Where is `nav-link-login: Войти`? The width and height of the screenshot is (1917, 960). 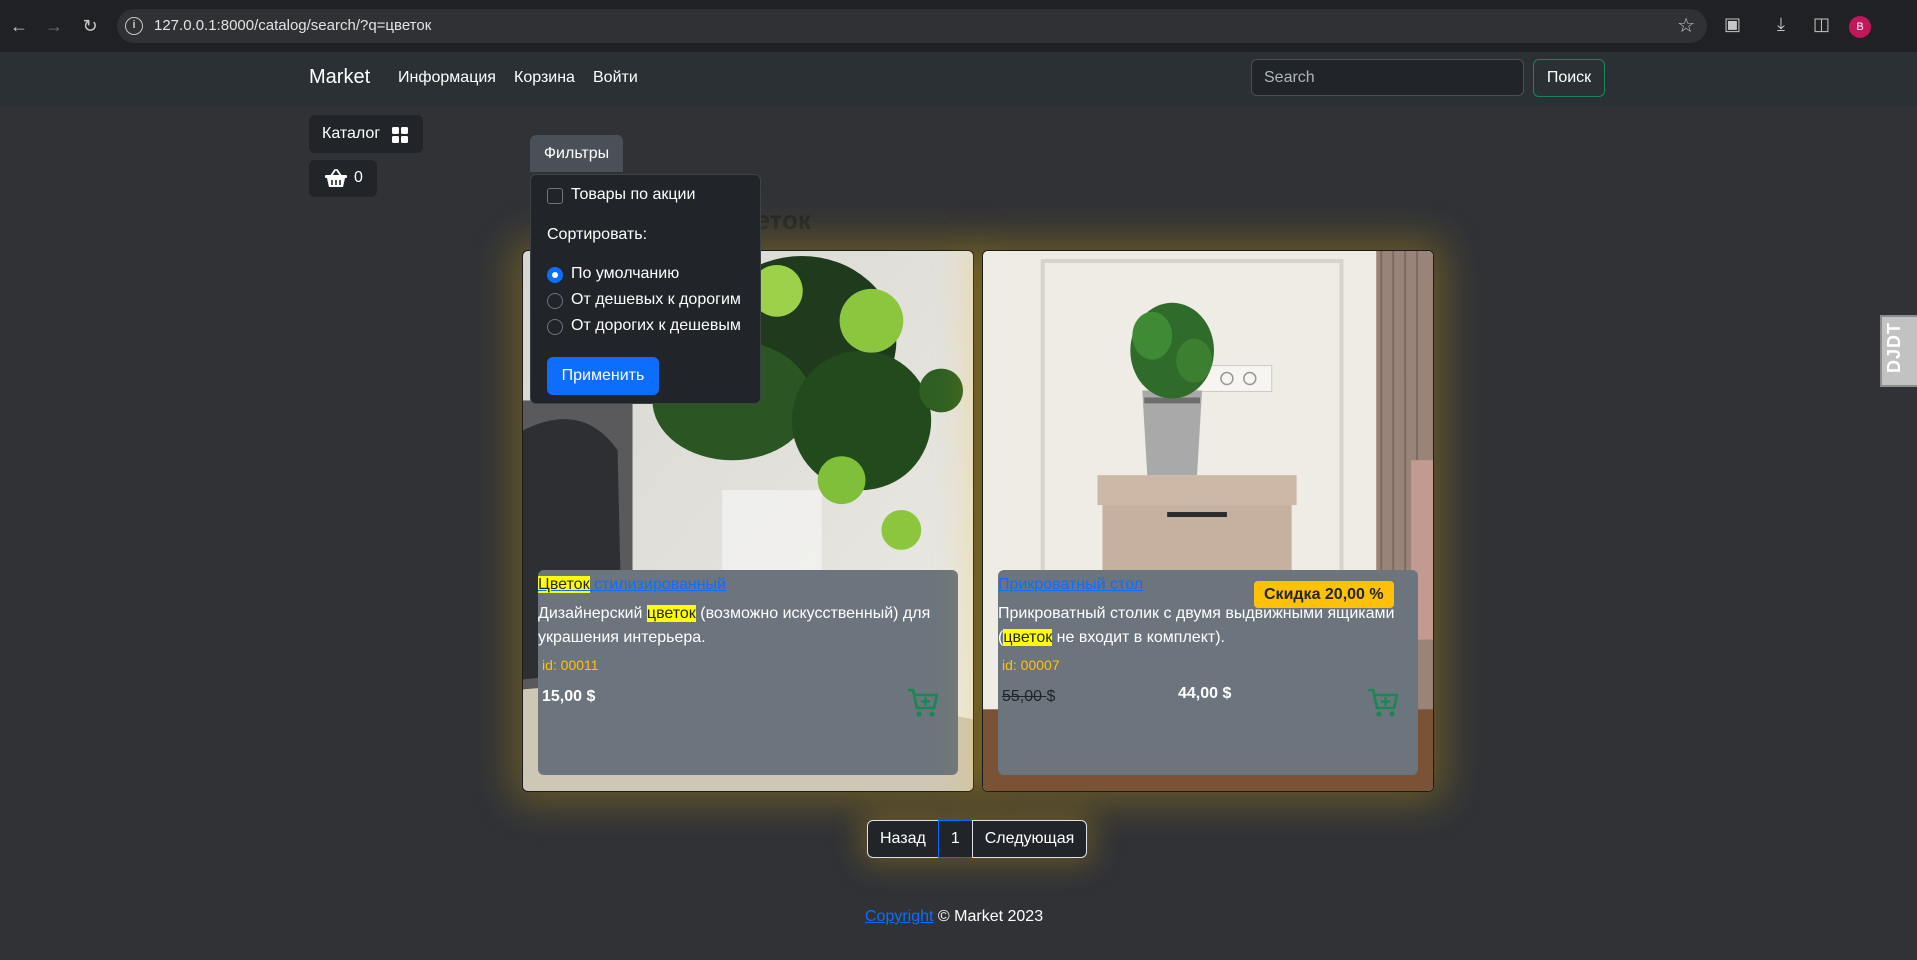 nav-link-login: Войти is located at coordinates (615, 78).